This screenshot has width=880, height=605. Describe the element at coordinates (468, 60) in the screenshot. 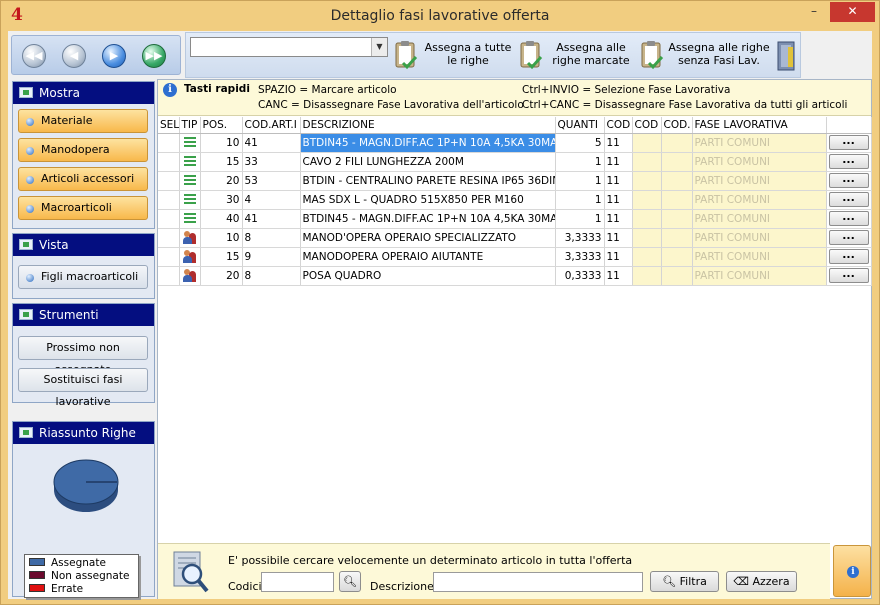

I see `assign-all-label-2: le righe` at that location.